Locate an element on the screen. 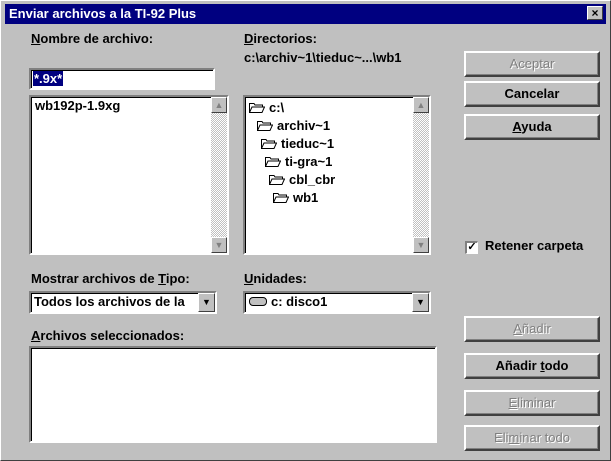 Image resolution: width=611 pixels, height=461 pixels. title-bar: Enviar archivos a la TI-92 Plus × is located at coordinates (305, 14).